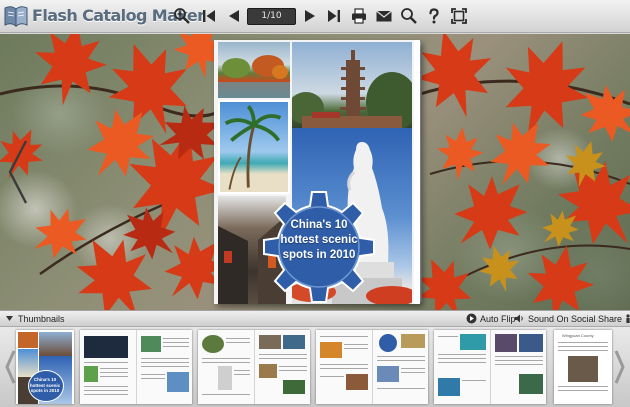 The height and width of the screenshot is (407, 630). What do you see at coordinates (498, 318) in the screenshot?
I see `auto-flip-label: Auto Flip` at bounding box center [498, 318].